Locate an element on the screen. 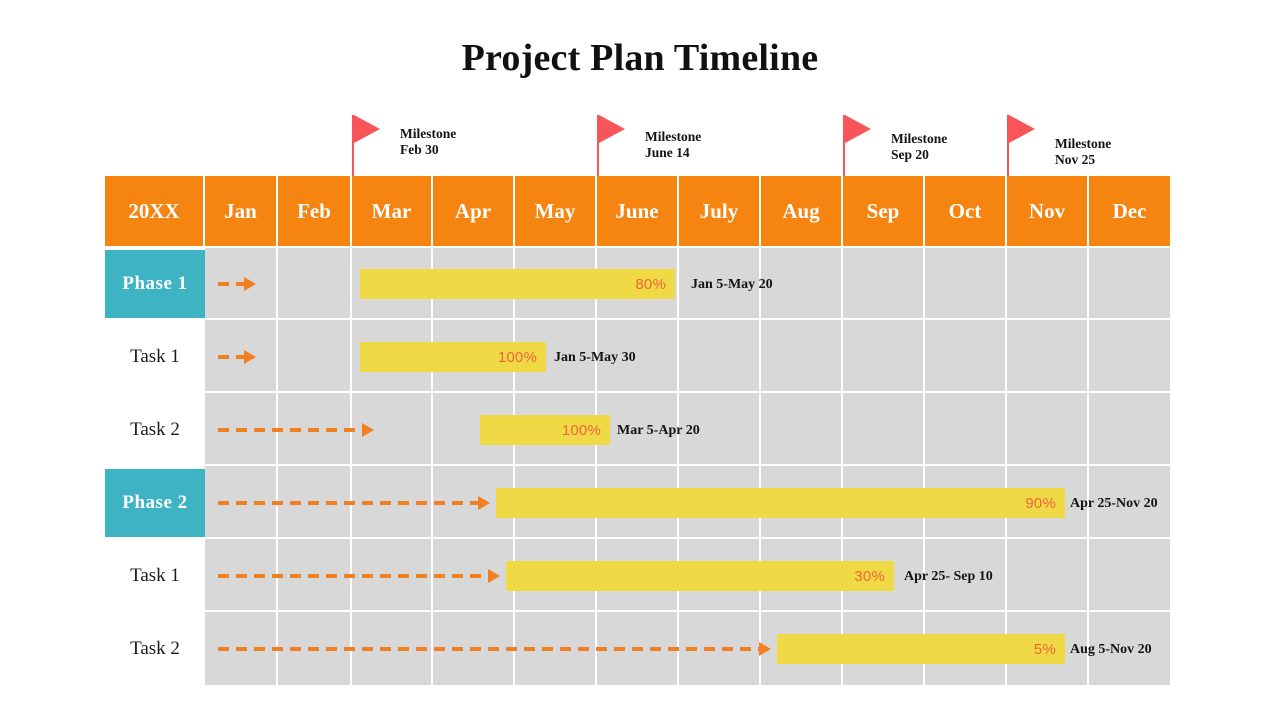  row-label-phase-1: Phase 1 is located at coordinates (155, 284).